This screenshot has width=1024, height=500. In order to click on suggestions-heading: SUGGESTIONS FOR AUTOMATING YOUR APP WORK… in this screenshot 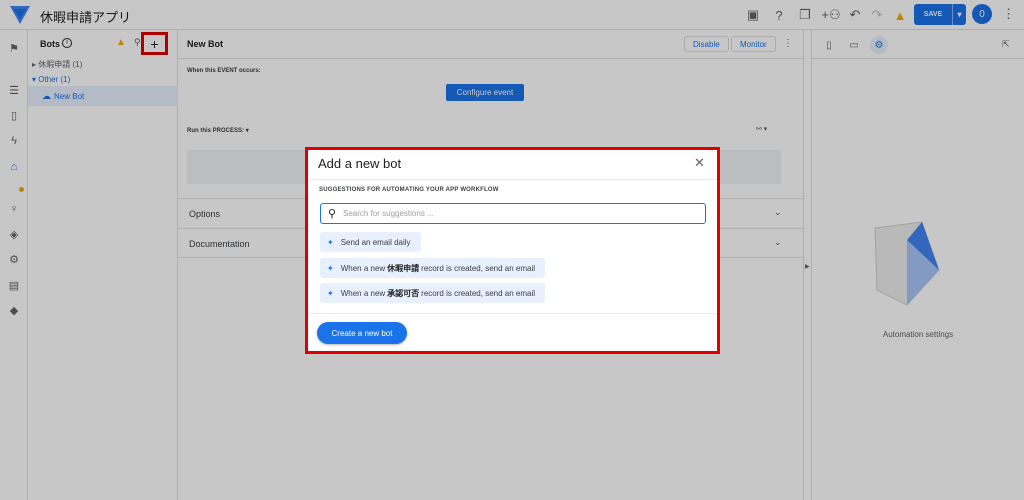, I will do `click(409, 190)`.